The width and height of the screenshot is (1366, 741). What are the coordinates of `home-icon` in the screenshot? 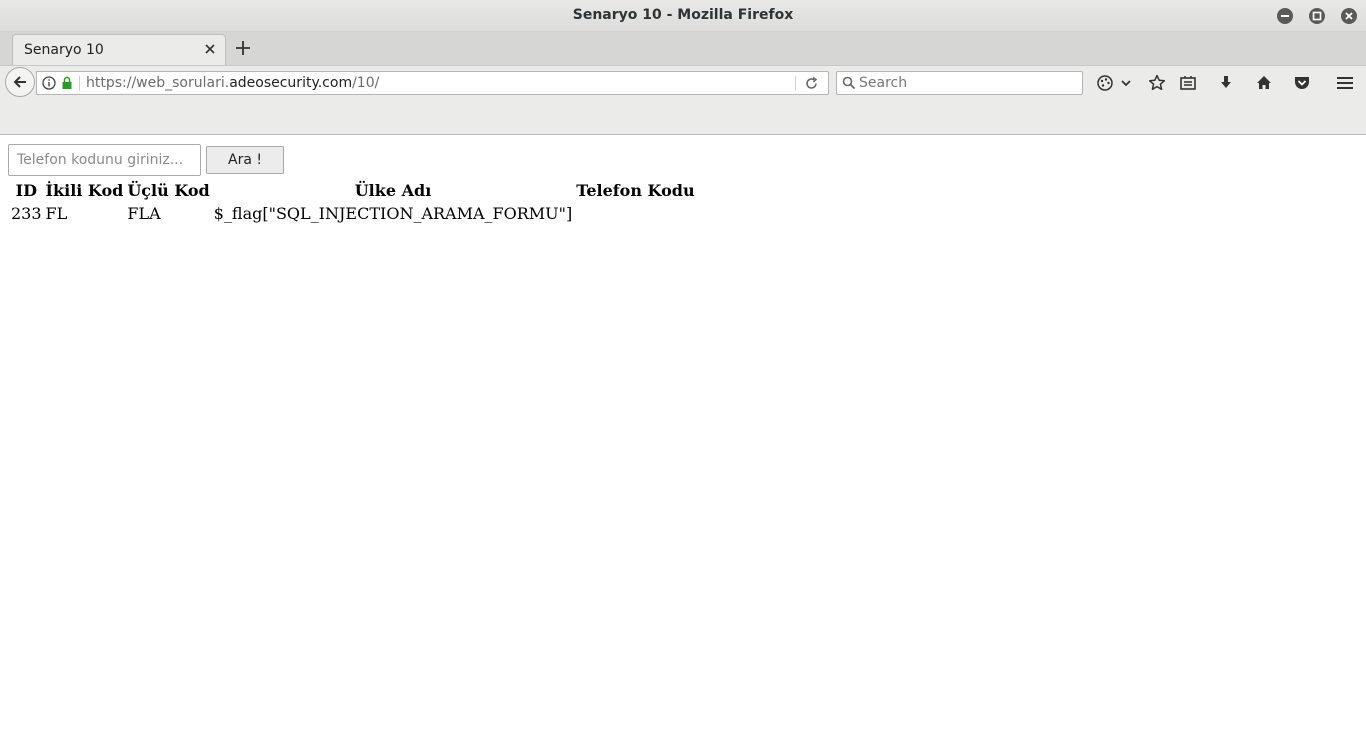 It's located at (1264, 82).